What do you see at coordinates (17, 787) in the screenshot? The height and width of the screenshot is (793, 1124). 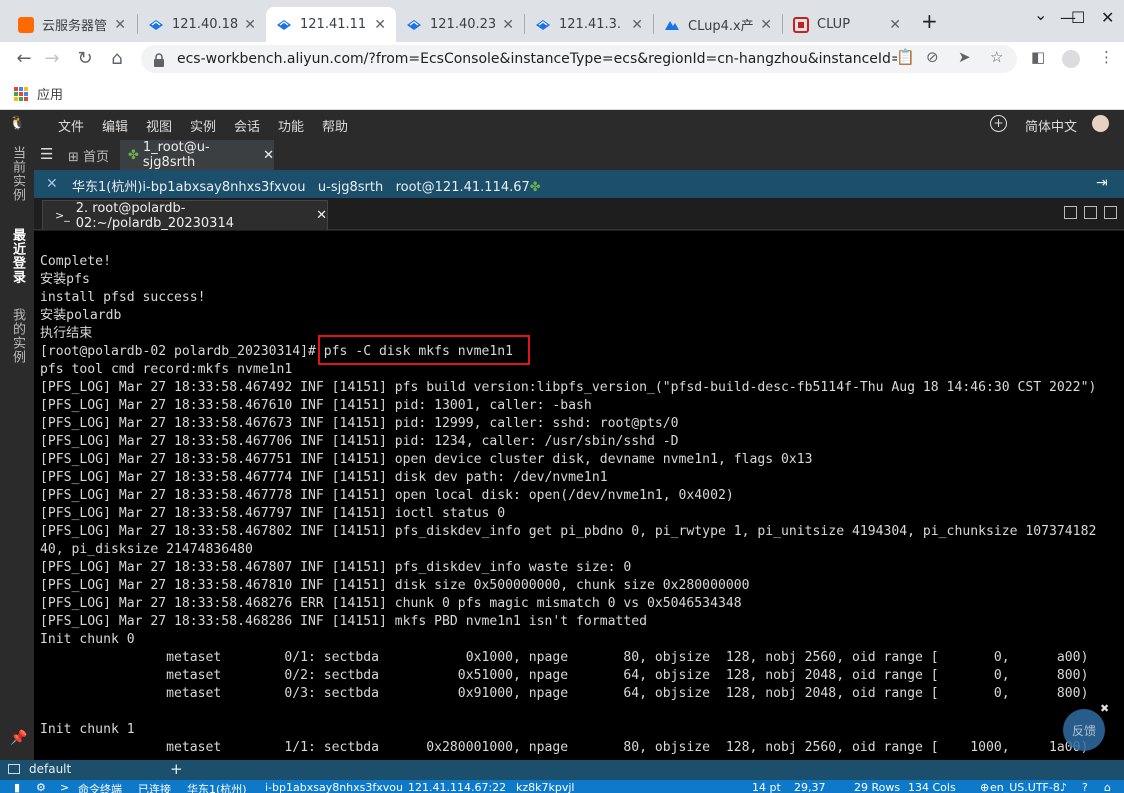 I see `status-copy-icon: ▮` at bounding box center [17, 787].